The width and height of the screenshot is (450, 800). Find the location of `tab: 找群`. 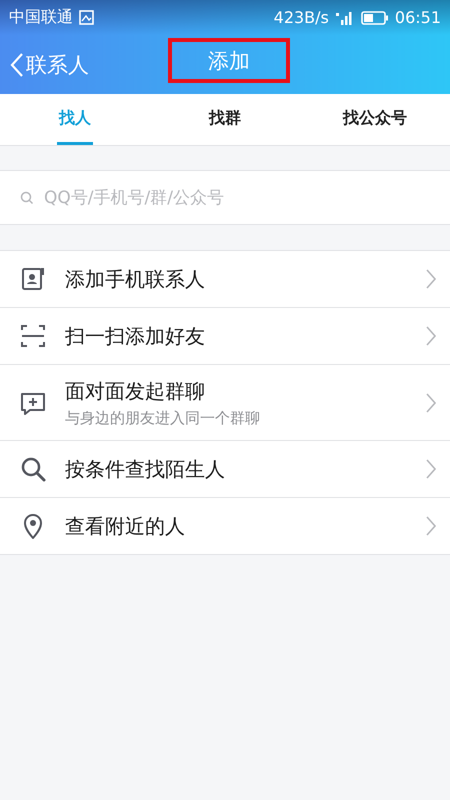

tab: 找群 is located at coordinates (225, 119).